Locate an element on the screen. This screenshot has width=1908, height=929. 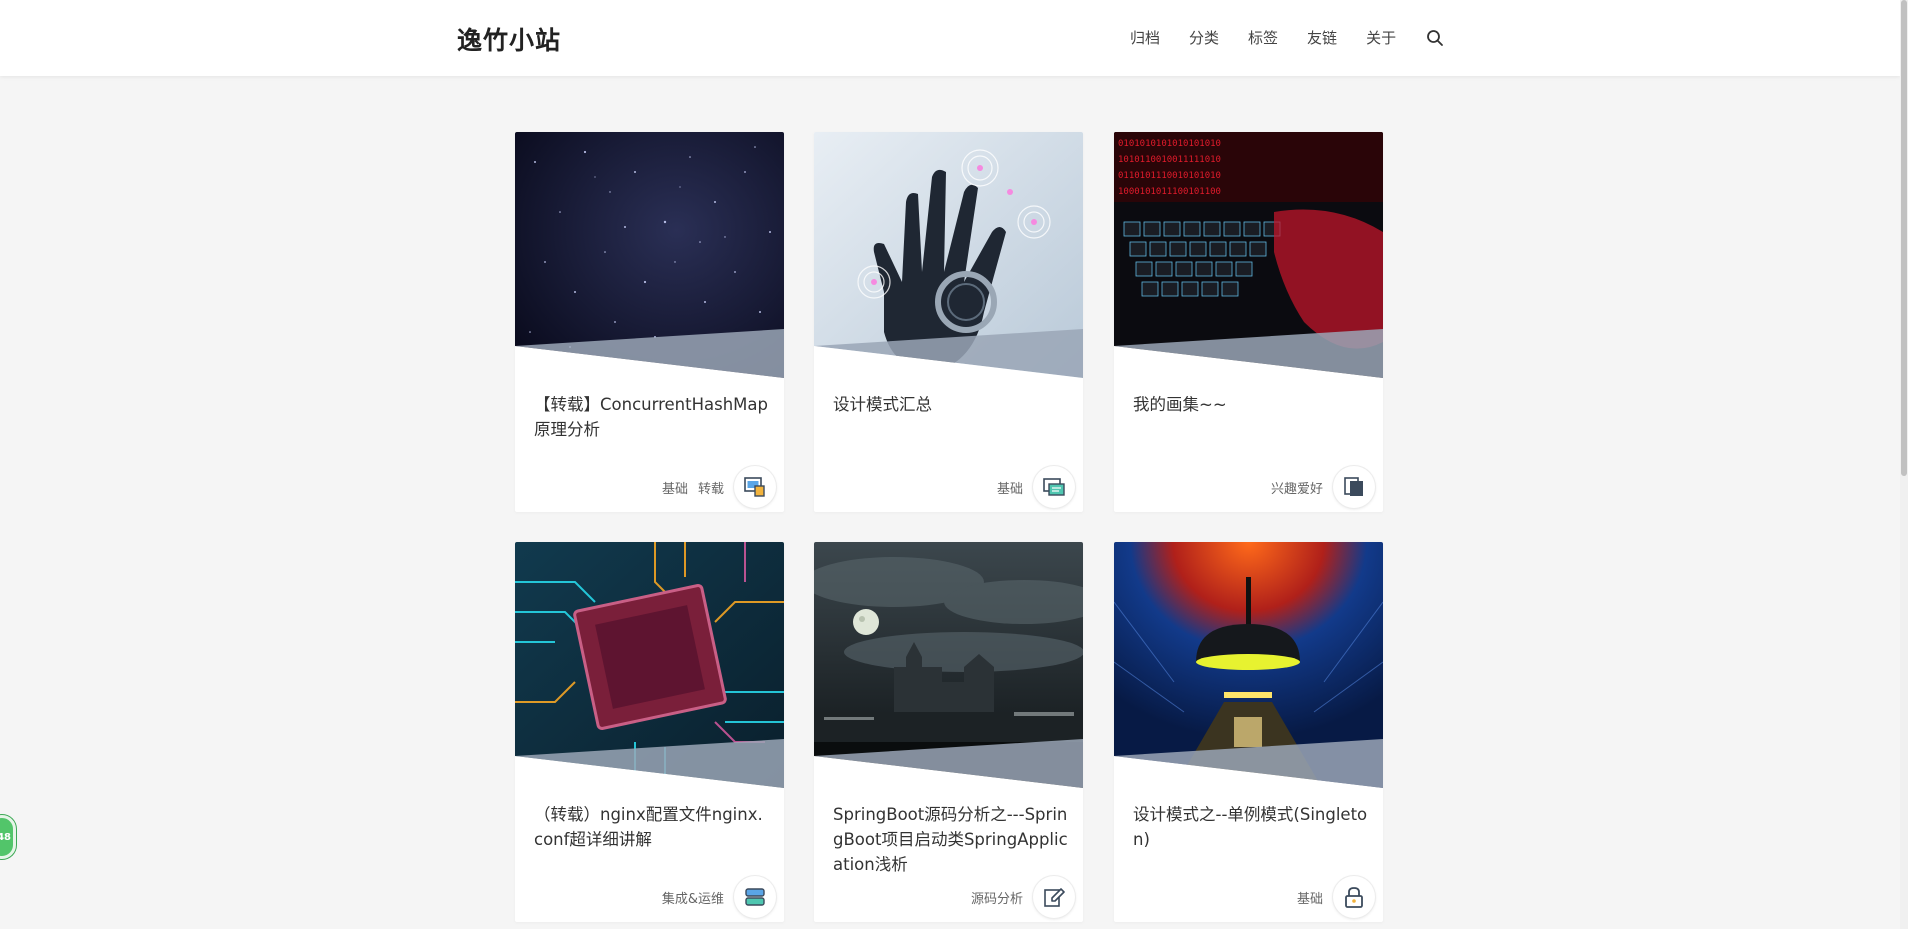
floating-badge-text: 48 is located at coordinates (5, 837).